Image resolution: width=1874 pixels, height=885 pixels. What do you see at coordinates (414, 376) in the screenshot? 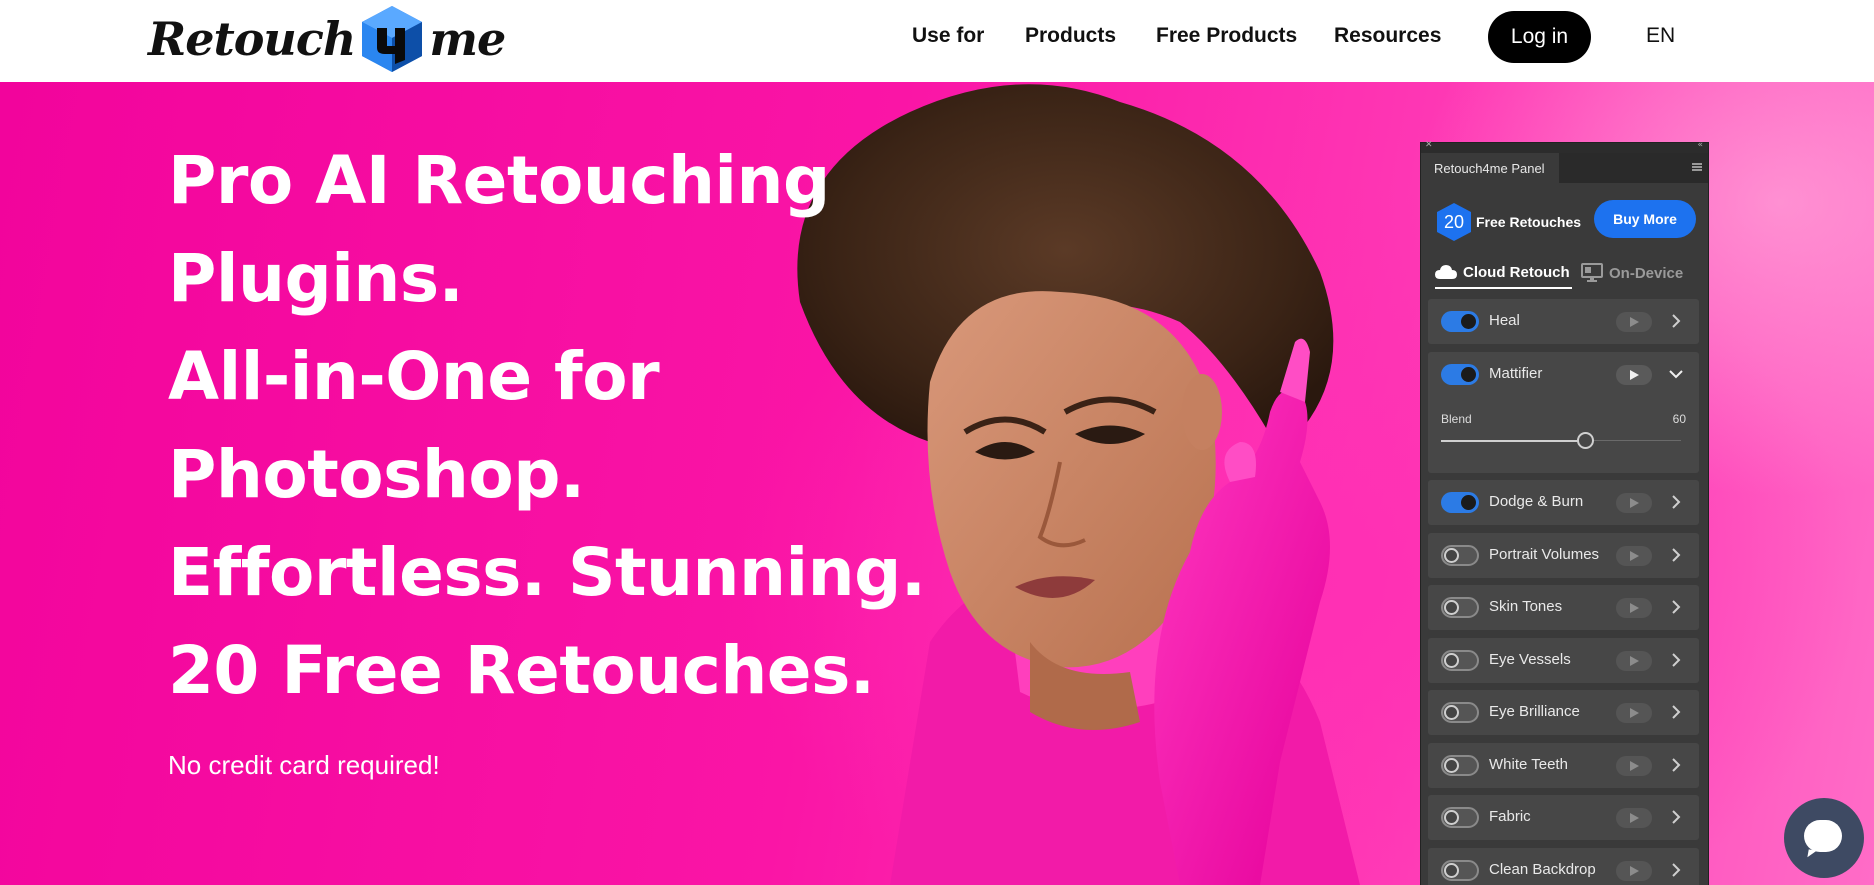
I see `headline-line-3: All-in-One for` at bounding box center [414, 376].